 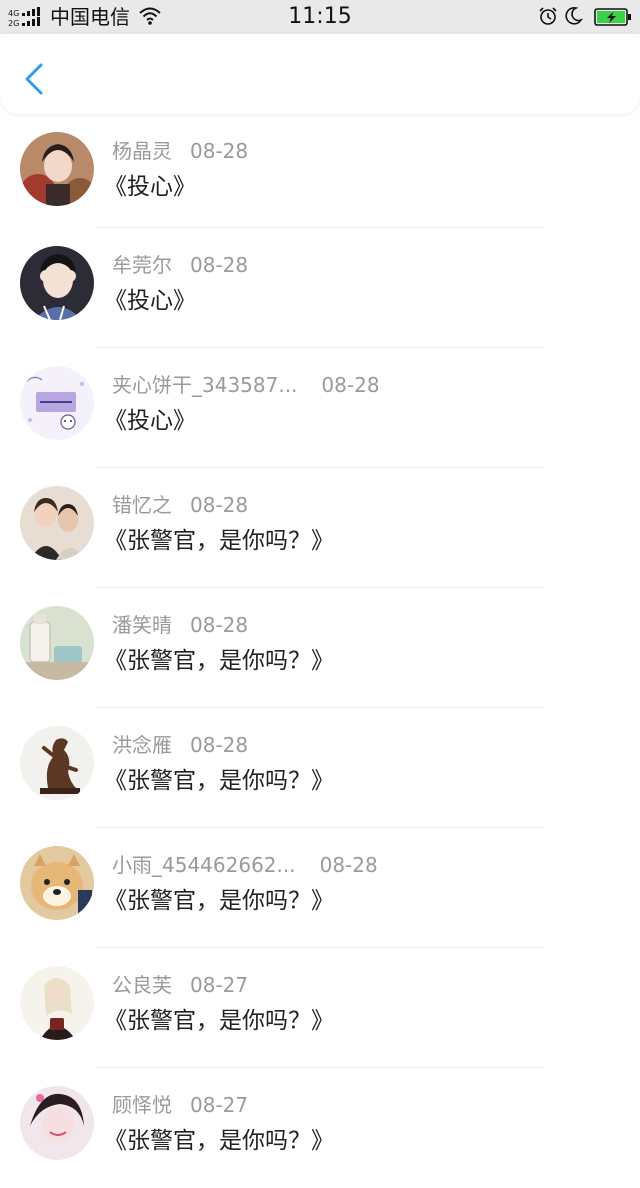 What do you see at coordinates (180, 1105) in the screenshot?
I see `item-meta: 顾怿悦 08-27` at bounding box center [180, 1105].